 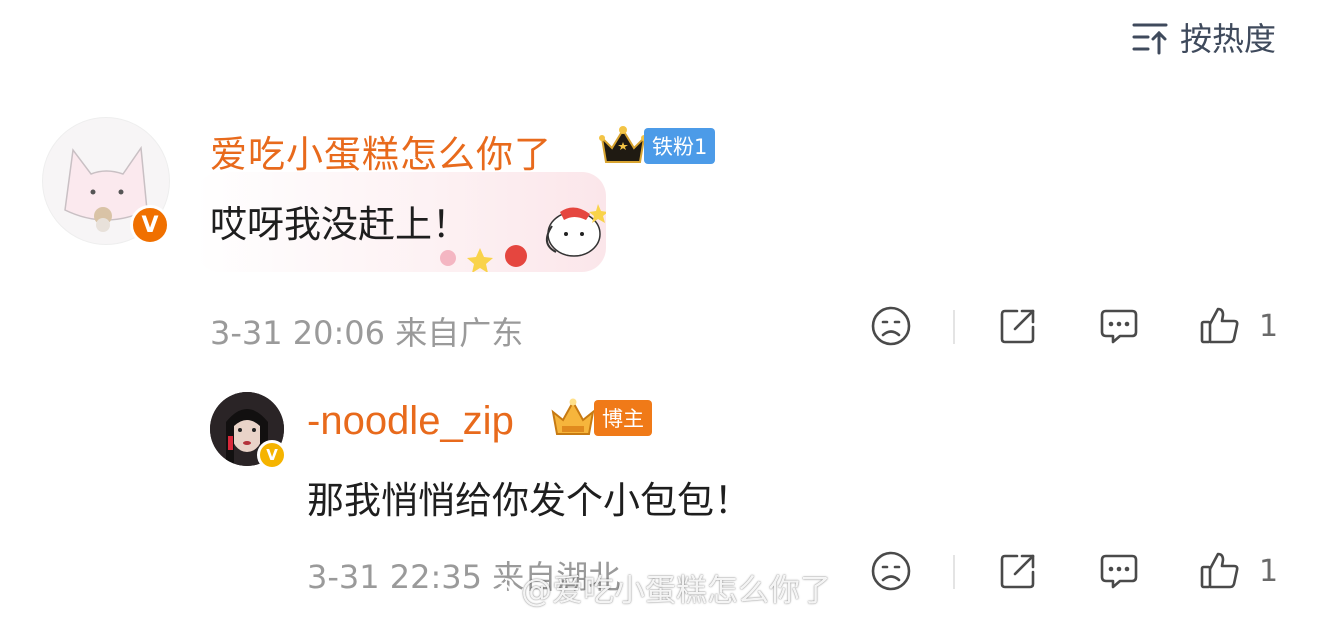 I want to click on owner-badge-label: 博主, so click(x=623, y=418).